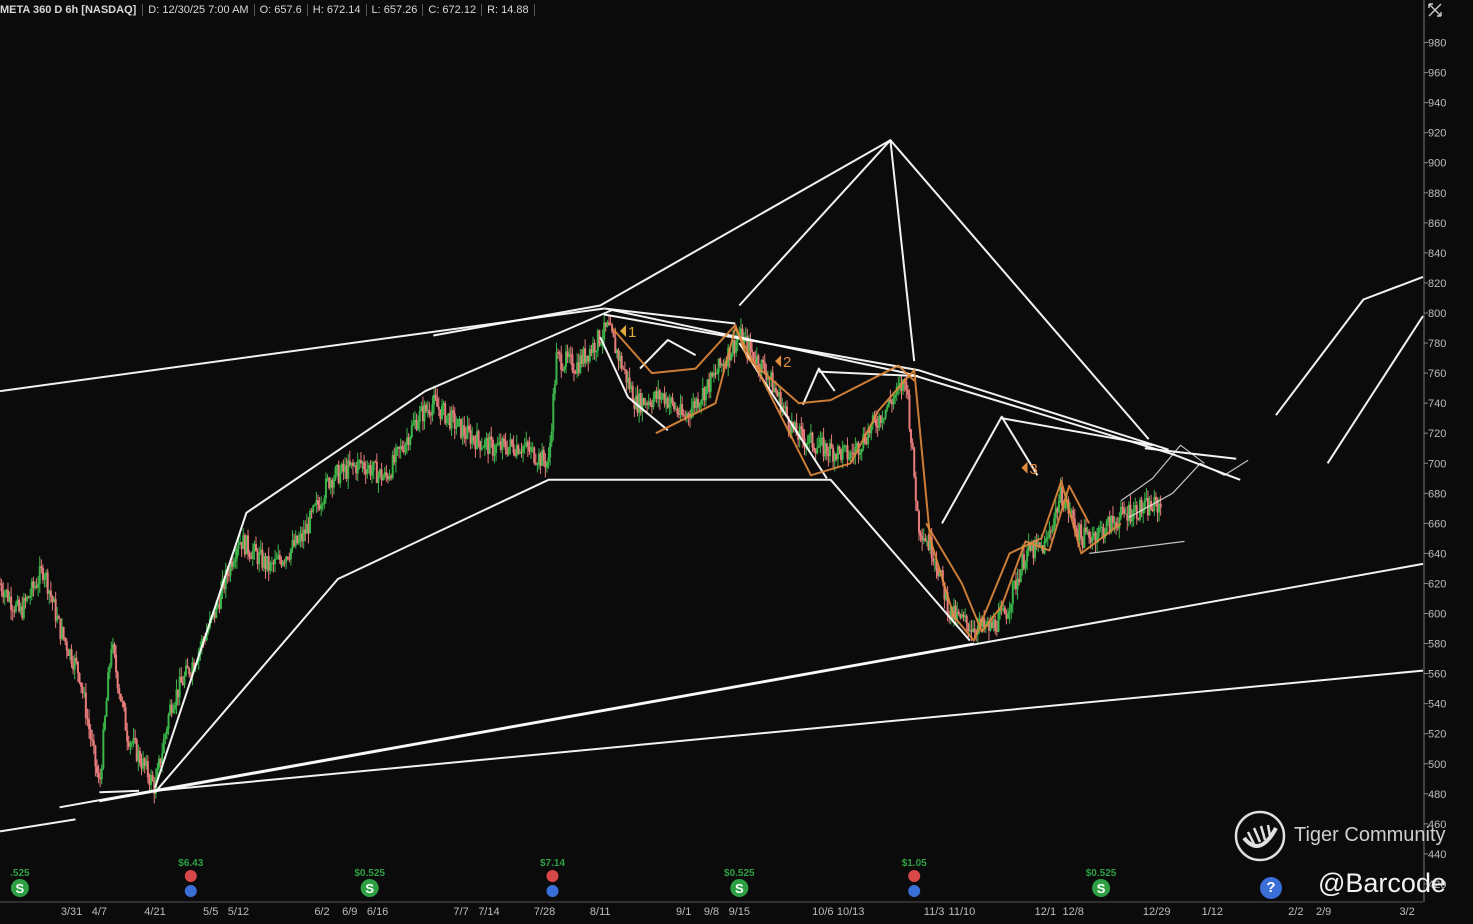 This screenshot has width=1473, height=924. Describe the element at coordinates (1437, 855) in the screenshot. I see `y-tick-label: 440` at that location.